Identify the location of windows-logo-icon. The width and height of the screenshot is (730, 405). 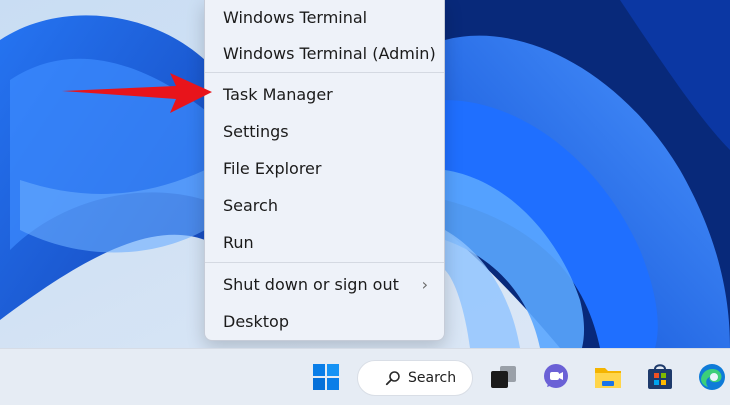
(326, 377).